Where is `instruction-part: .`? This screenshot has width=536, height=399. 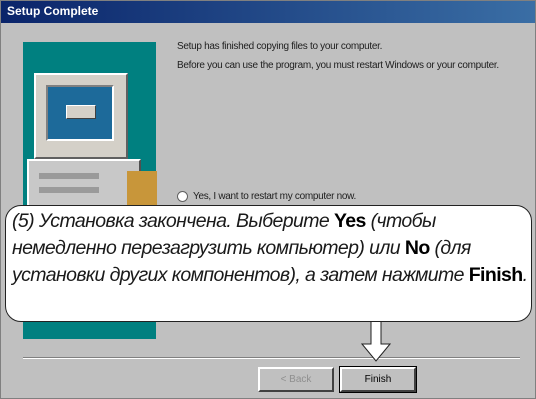
instruction-part: . is located at coordinates (525, 275).